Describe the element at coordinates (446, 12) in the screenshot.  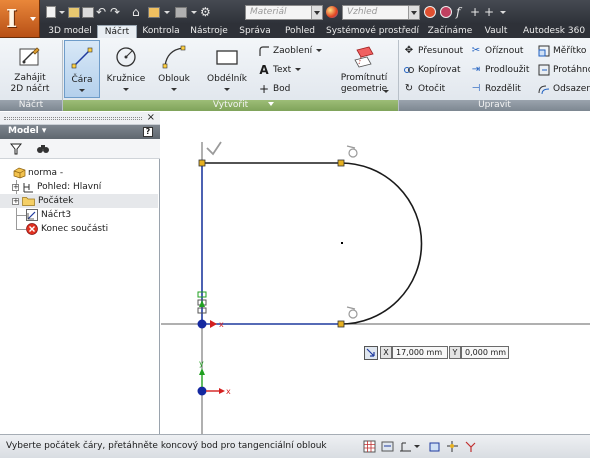
I see `clear-icon` at that location.